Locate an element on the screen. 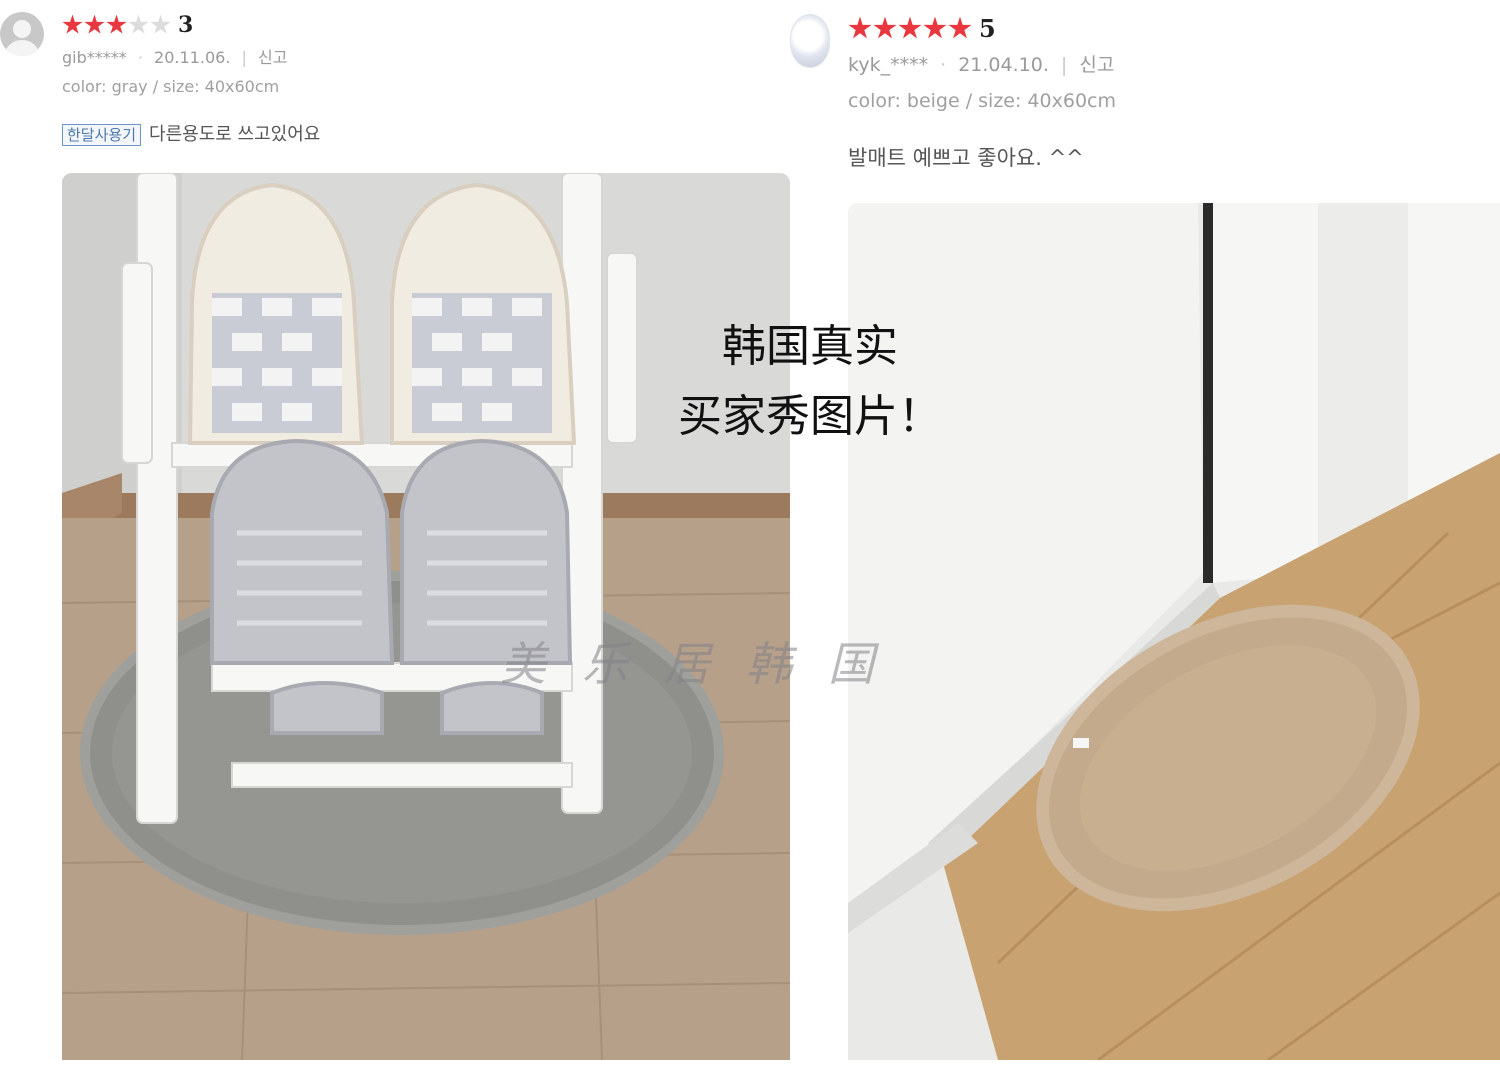 The width and height of the screenshot is (1500, 1066). reviewer-name-2: kyk_**** is located at coordinates (888, 65).